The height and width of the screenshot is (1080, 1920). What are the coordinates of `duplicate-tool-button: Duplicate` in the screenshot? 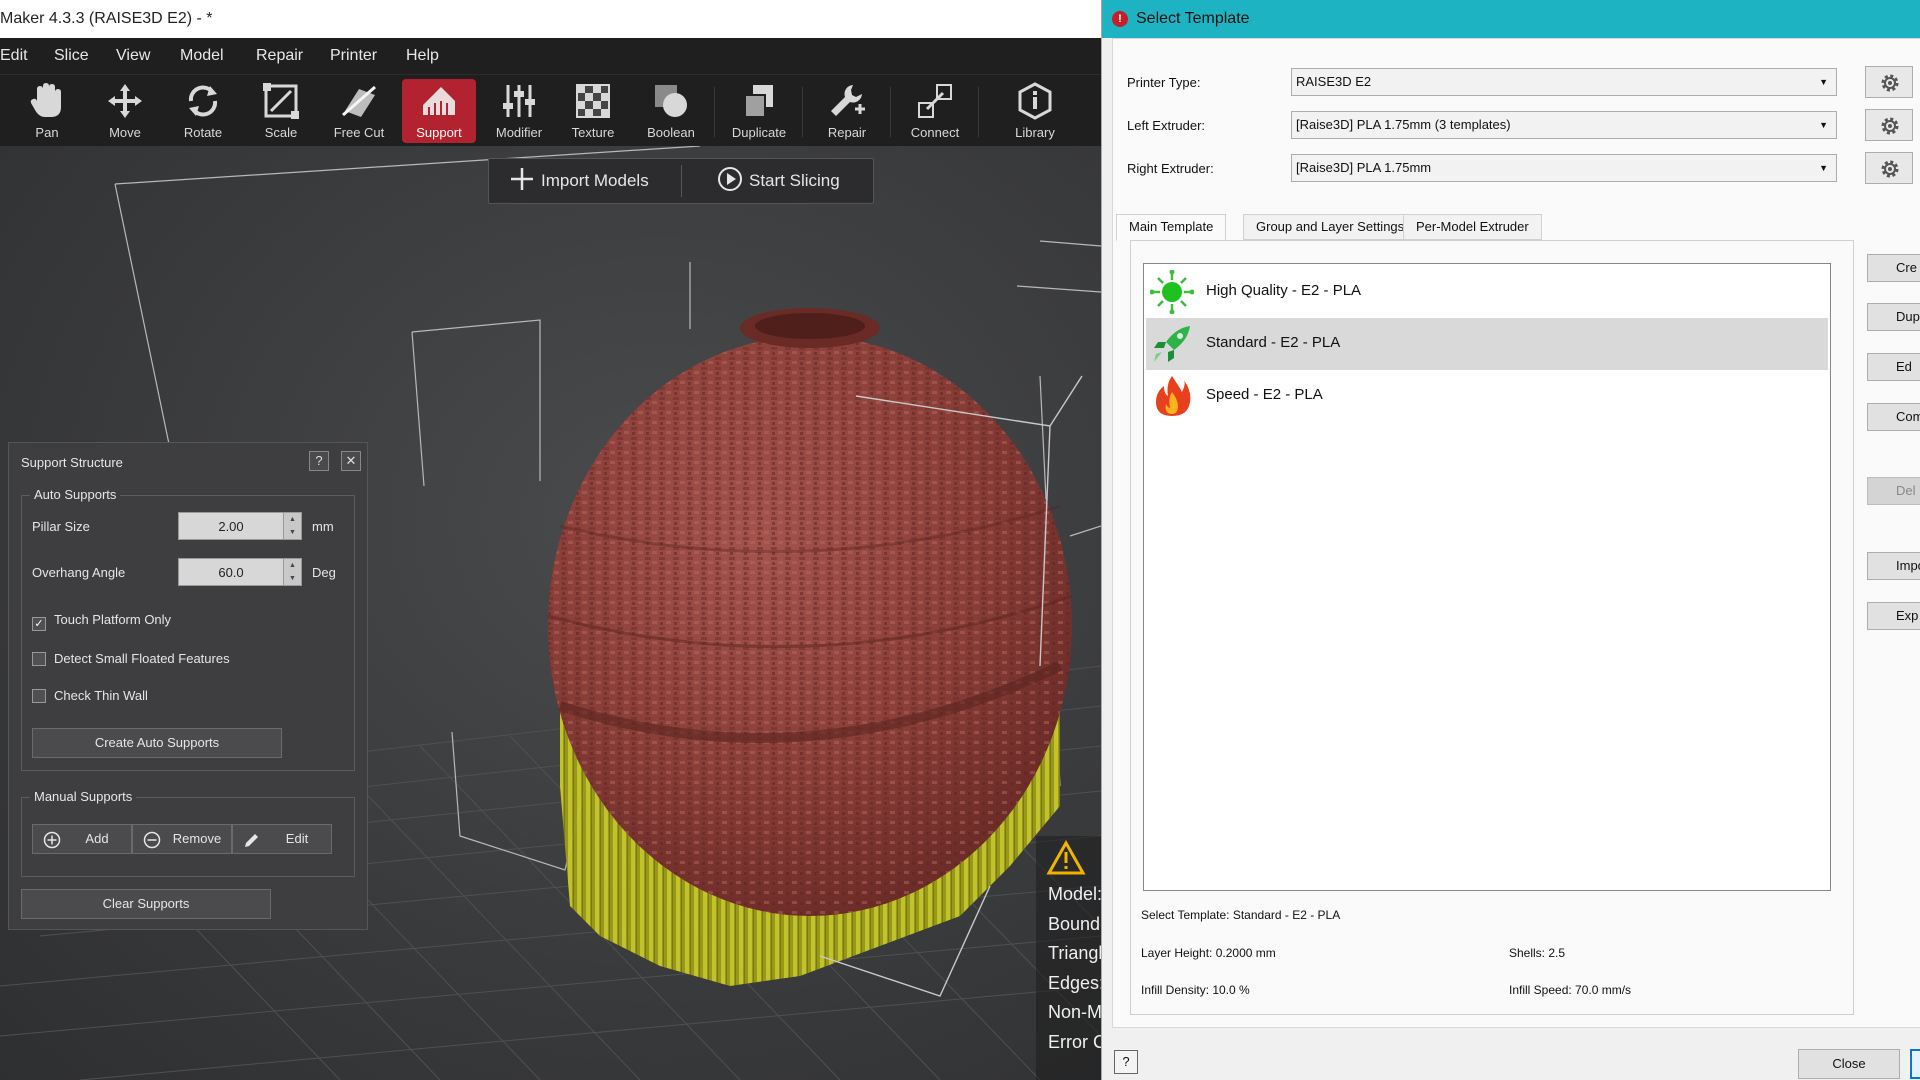 It's located at (759, 111).